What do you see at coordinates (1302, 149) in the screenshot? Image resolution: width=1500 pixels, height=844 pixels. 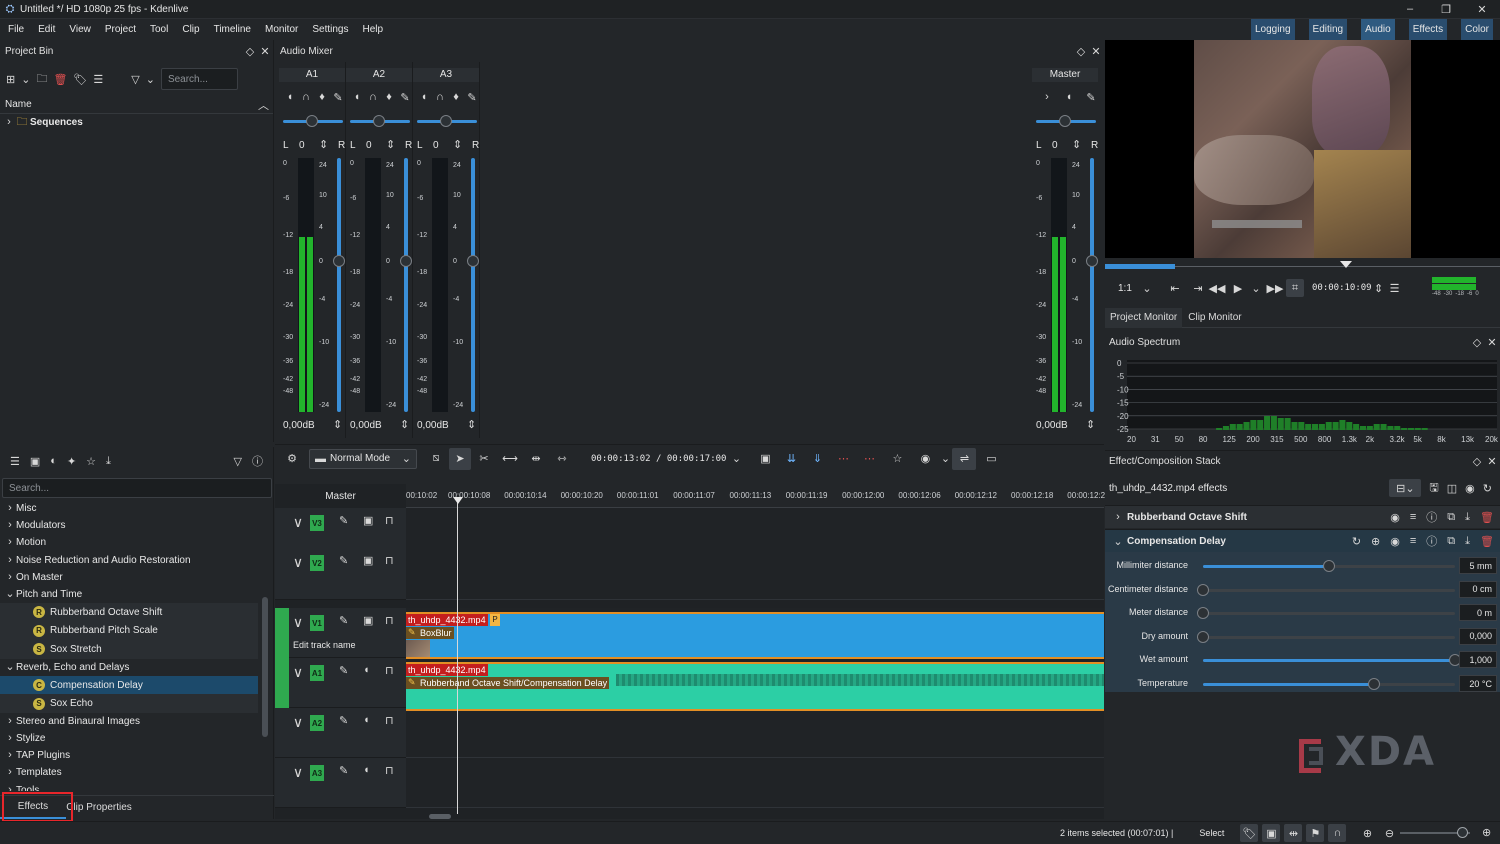 I see `monitor-viewport` at bounding box center [1302, 149].